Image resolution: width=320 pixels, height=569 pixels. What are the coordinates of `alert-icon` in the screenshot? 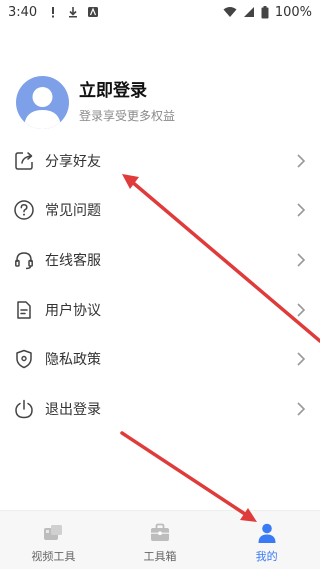 It's located at (53, 12).